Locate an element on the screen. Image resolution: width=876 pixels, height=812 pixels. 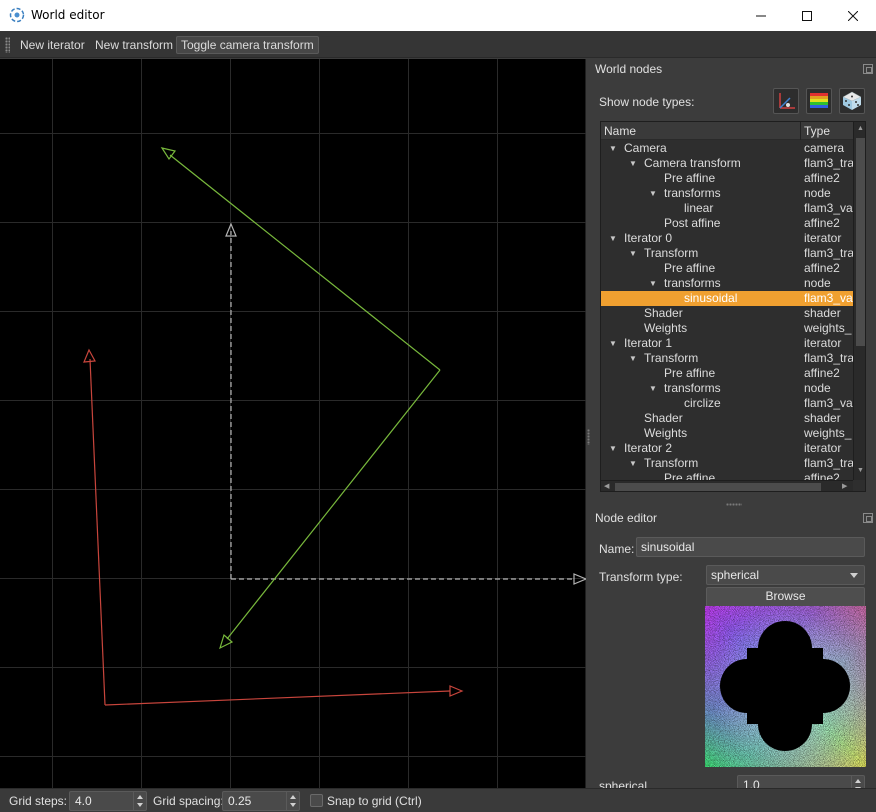
world-nodes-title: World nodes is located at coordinates (629, 69).